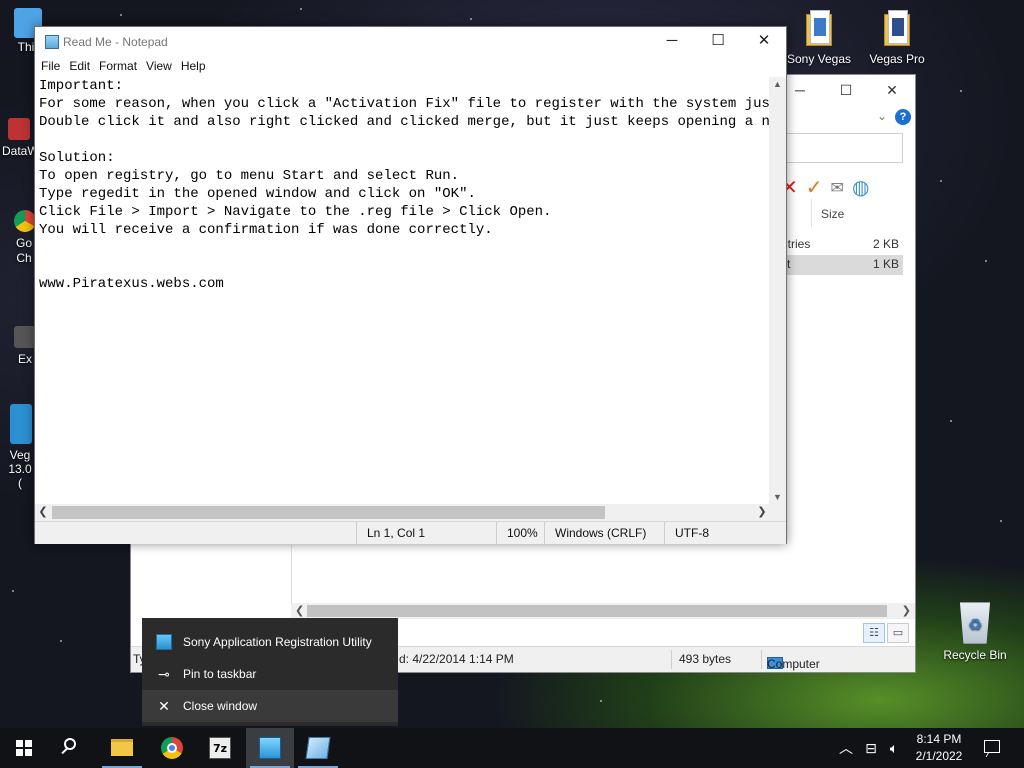 The width and height of the screenshot is (1024, 768). What do you see at coordinates (25, 346) in the screenshot?
I see `desktop-icon-ex: Ex` at bounding box center [25, 346].